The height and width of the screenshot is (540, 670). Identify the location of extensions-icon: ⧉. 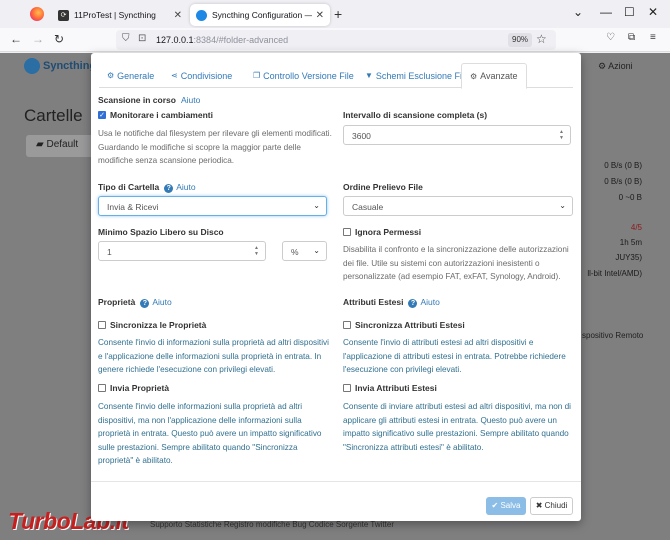
(631, 37).